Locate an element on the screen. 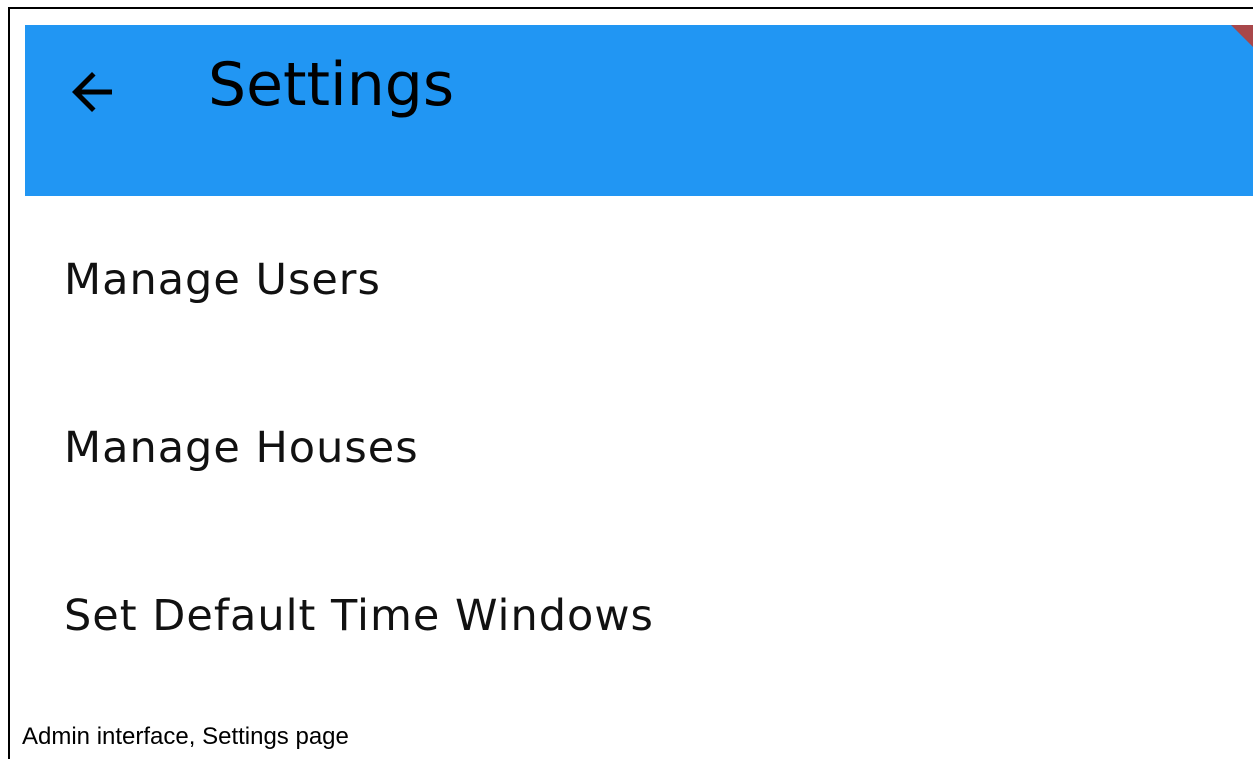 The image size is (1253, 759). page-title: Settings is located at coordinates (331, 85).